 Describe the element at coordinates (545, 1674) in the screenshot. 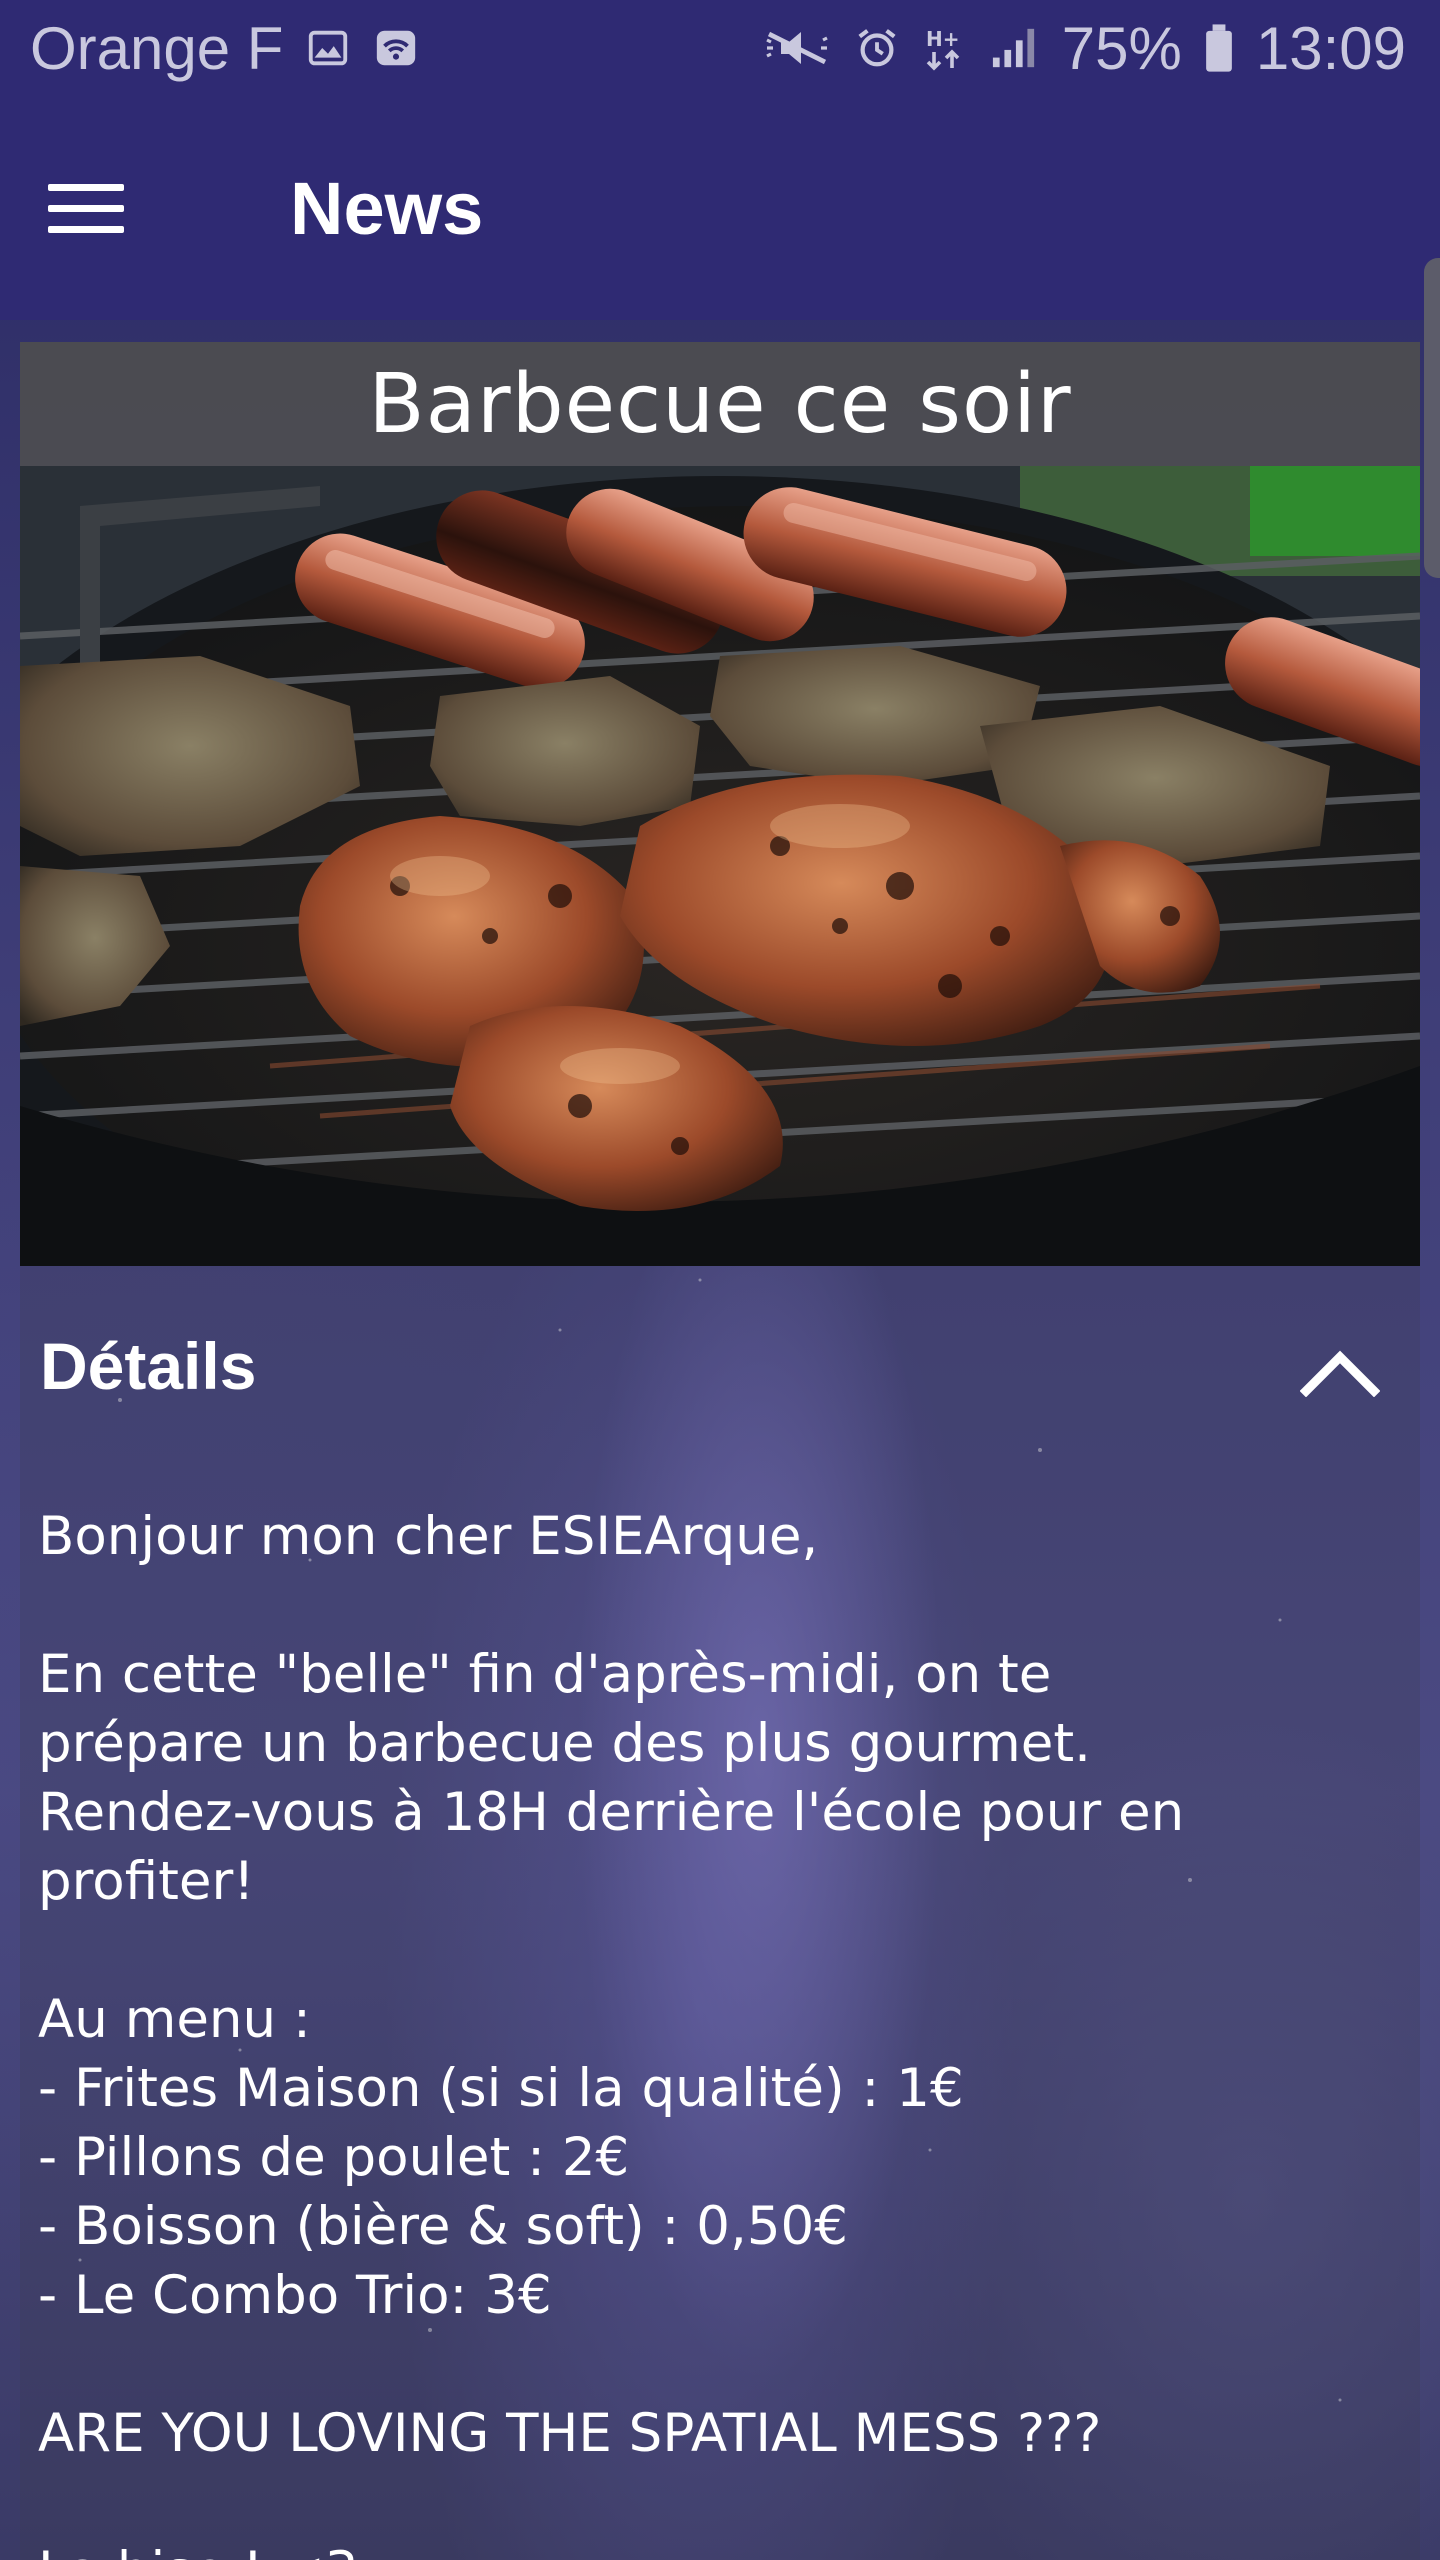

I see `intro-line: En cette "belle" fin d'après-midi, on te` at that location.